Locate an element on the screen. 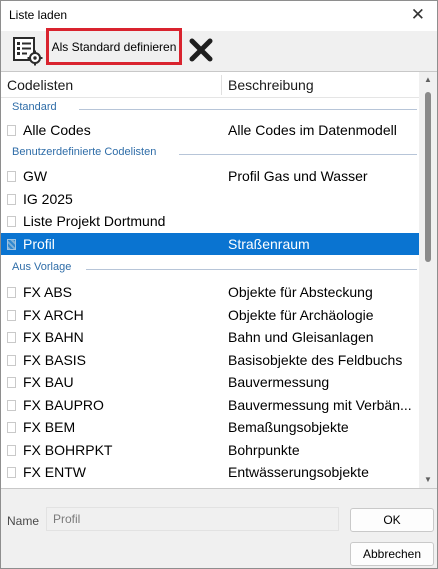  toolbar: Als Standard definieren is located at coordinates (219, 48).